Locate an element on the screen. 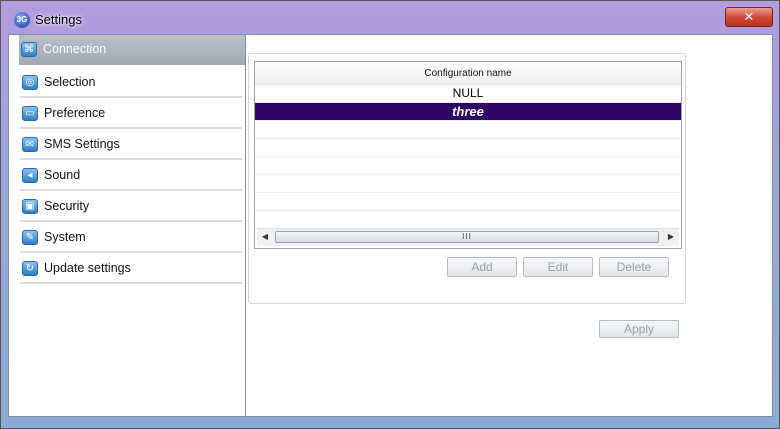 This screenshot has height=429, width=780. scroll-thumb: III is located at coordinates (467, 237).